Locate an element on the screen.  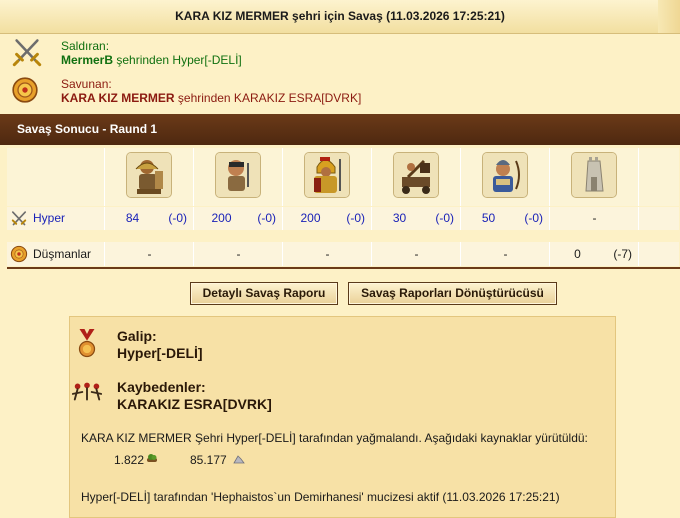
defender-label: Savunan: is located at coordinates (86, 84).